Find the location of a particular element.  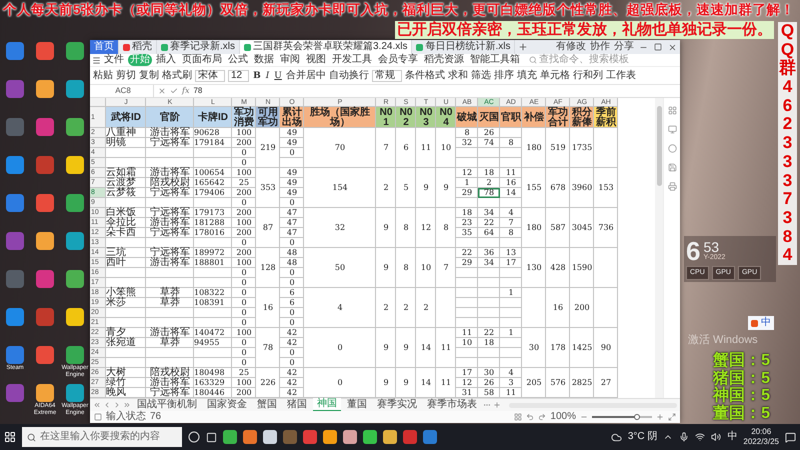

save-icon is located at coordinates (672, 167).